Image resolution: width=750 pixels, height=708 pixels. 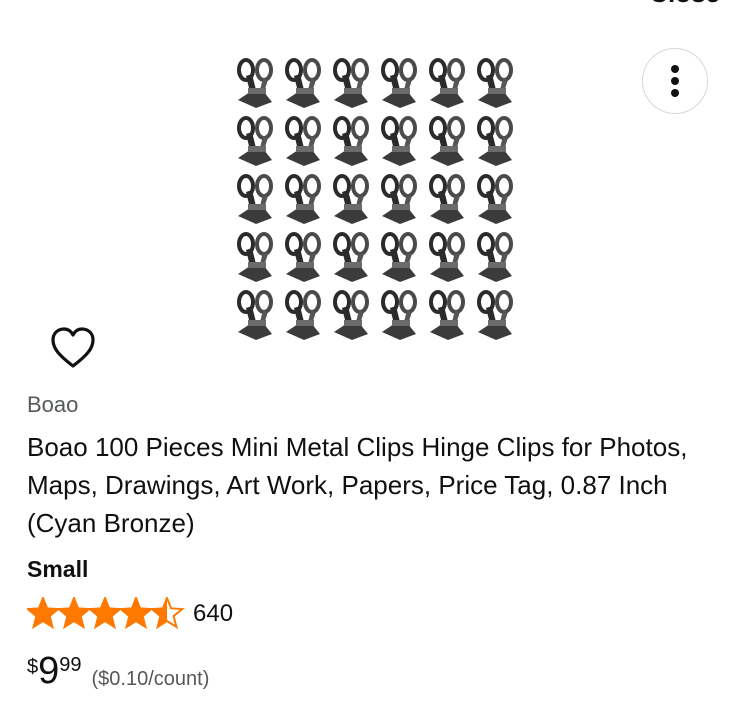 What do you see at coordinates (213, 614) in the screenshot?
I see `rating-count: 640` at bounding box center [213, 614].